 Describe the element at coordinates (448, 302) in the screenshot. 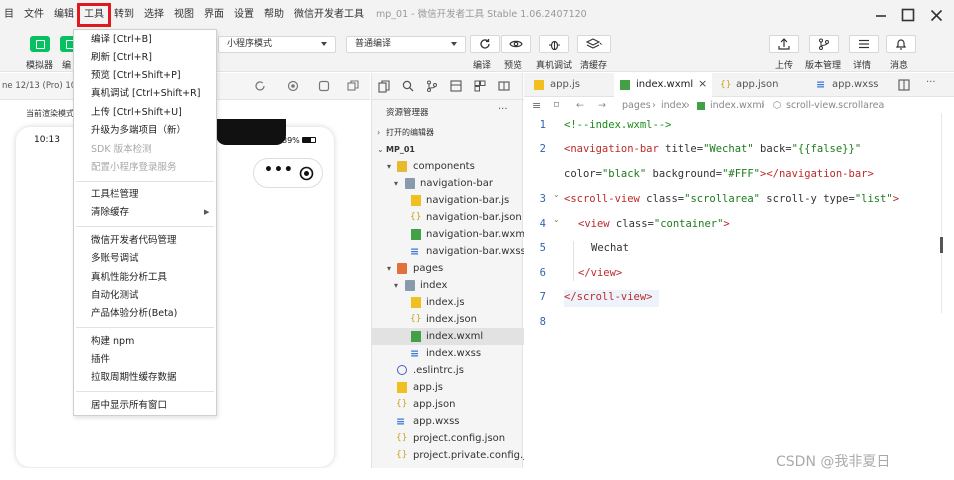

I see `tree-file: index.js` at that location.